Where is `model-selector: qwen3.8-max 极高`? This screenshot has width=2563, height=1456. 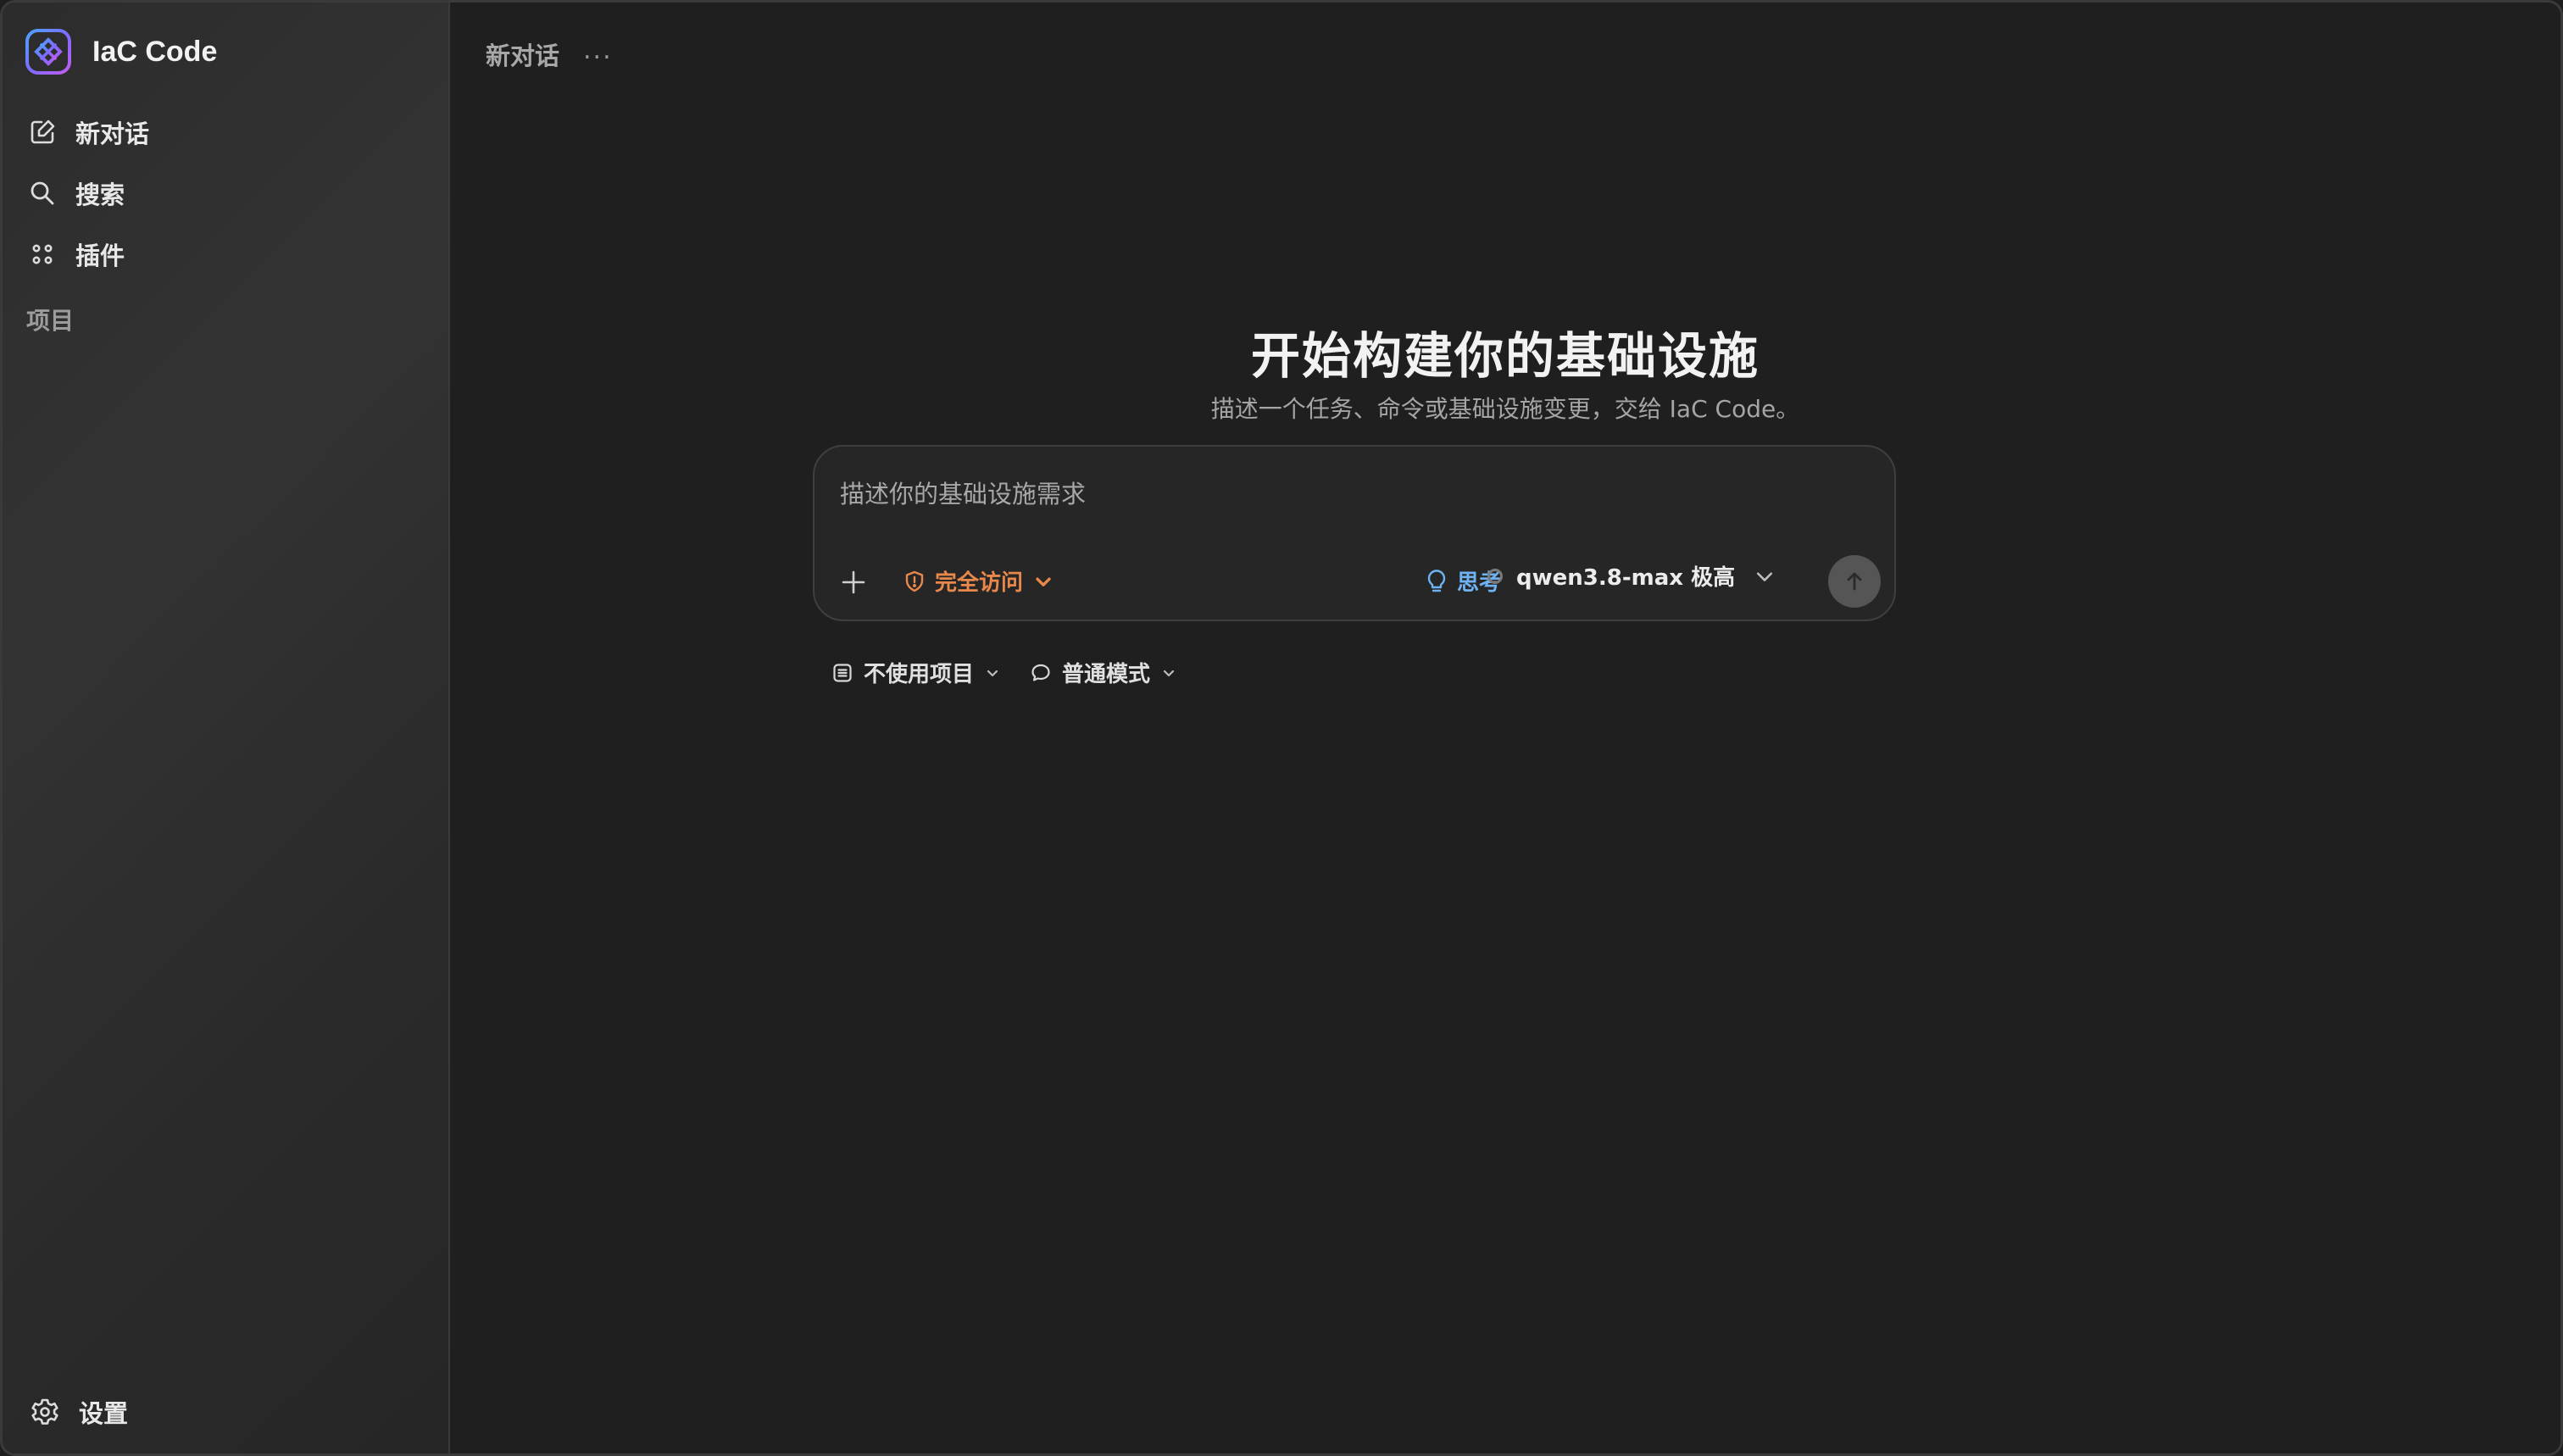
model-selector: qwen3.8-max 极高 is located at coordinates (1631, 576).